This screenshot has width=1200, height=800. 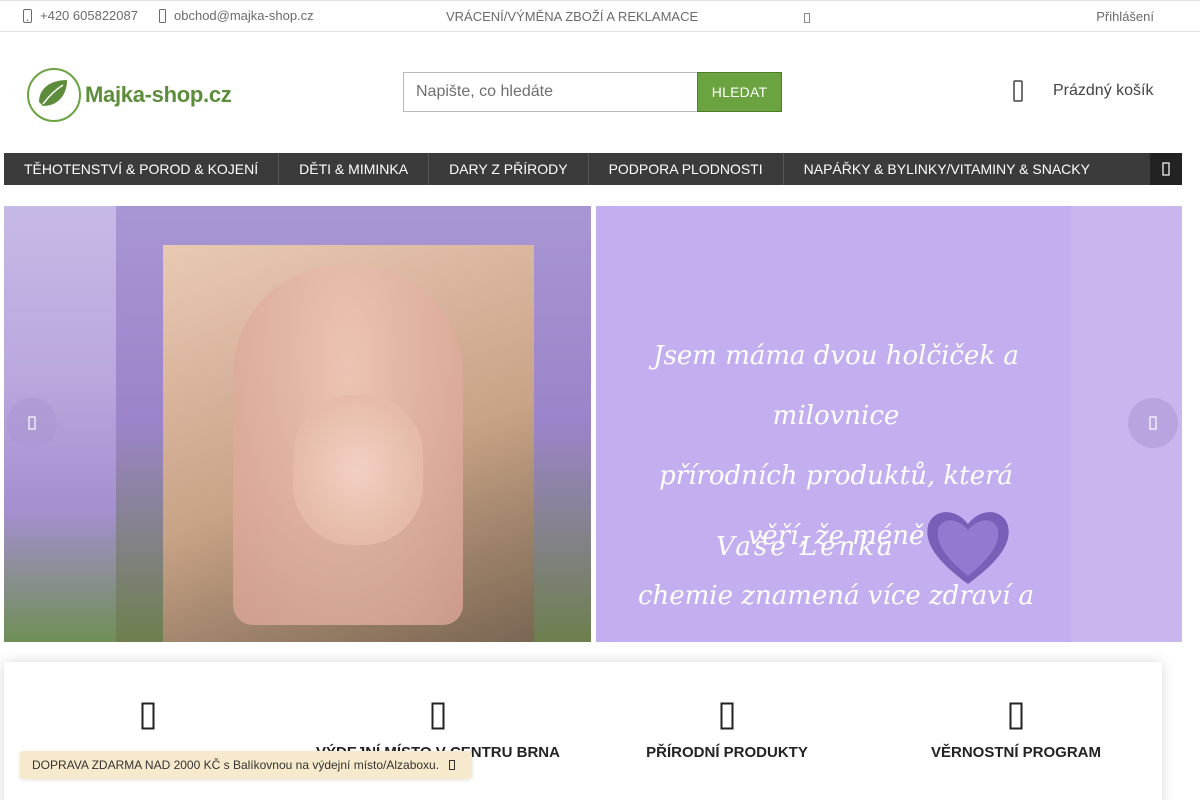 I want to click on logo-wordmark: Majka-shop.cz, so click(x=158, y=94).